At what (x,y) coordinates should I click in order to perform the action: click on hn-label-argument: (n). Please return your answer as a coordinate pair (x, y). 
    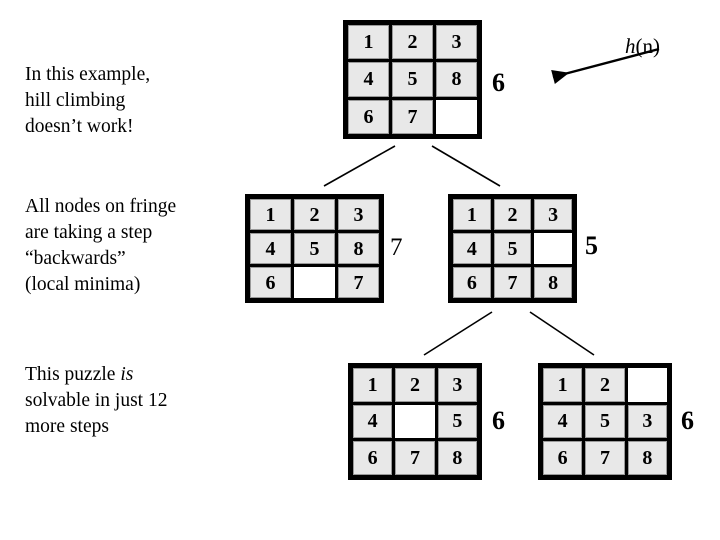
    Looking at the image, I should click on (648, 46).